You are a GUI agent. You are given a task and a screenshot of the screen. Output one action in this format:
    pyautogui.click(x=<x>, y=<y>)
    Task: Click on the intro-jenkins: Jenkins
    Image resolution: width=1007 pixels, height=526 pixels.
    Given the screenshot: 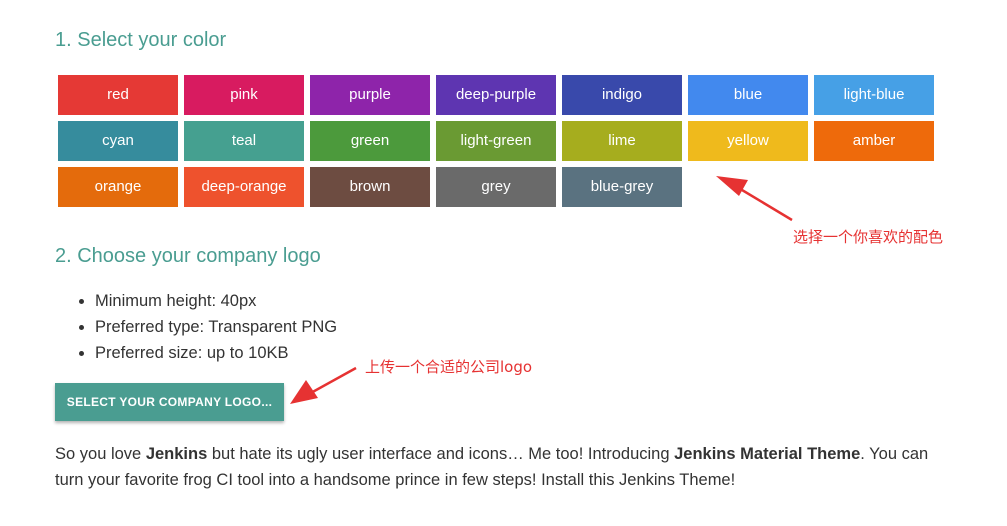 What is the action you would take?
    pyautogui.click(x=176, y=454)
    